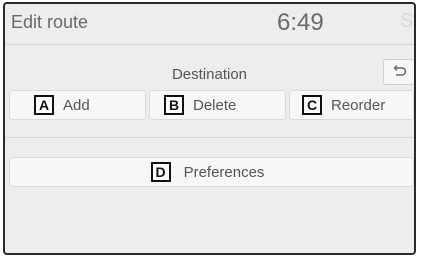 This screenshot has width=421, height=260. What do you see at coordinates (209, 44) in the screenshot?
I see `header-divider` at bounding box center [209, 44].